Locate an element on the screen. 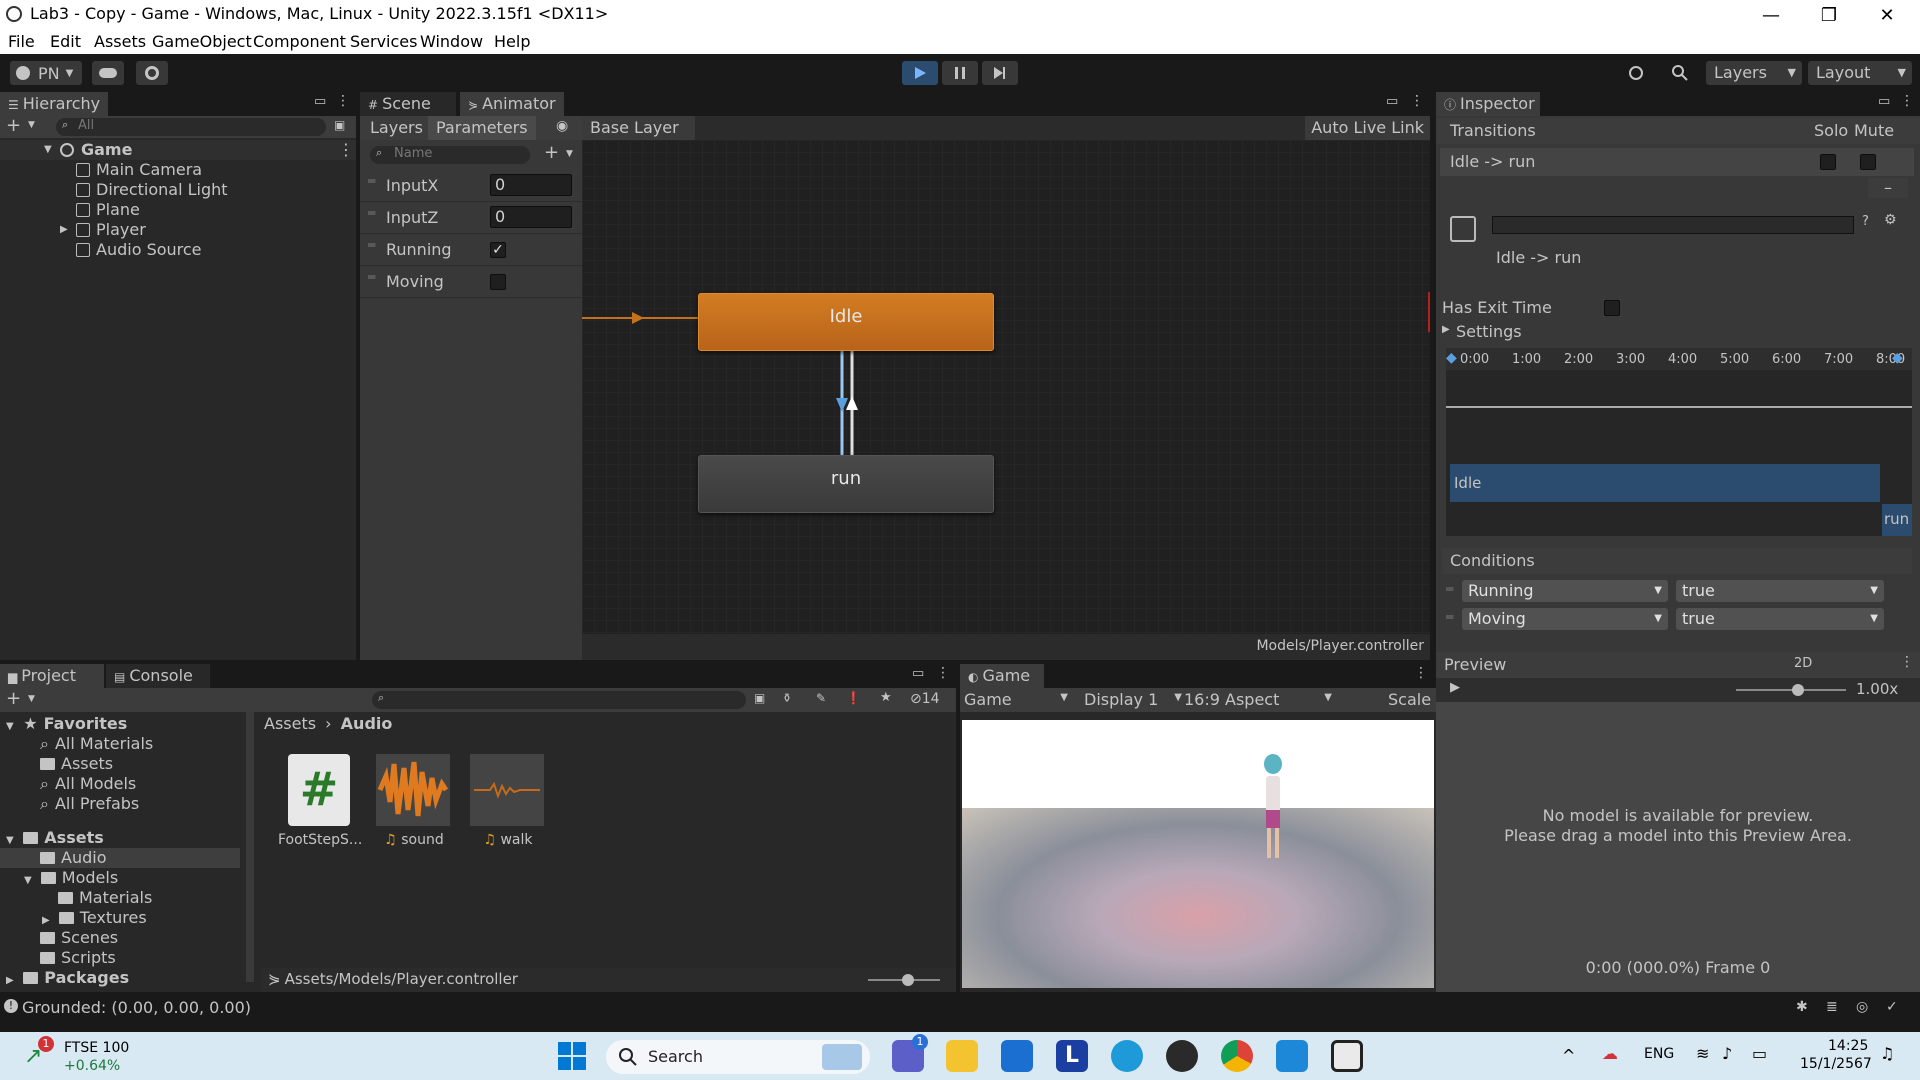 Image resolution: width=1920 pixels, height=1080 pixels. parameter-row: ═ InputX 0 is located at coordinates (471, 186).